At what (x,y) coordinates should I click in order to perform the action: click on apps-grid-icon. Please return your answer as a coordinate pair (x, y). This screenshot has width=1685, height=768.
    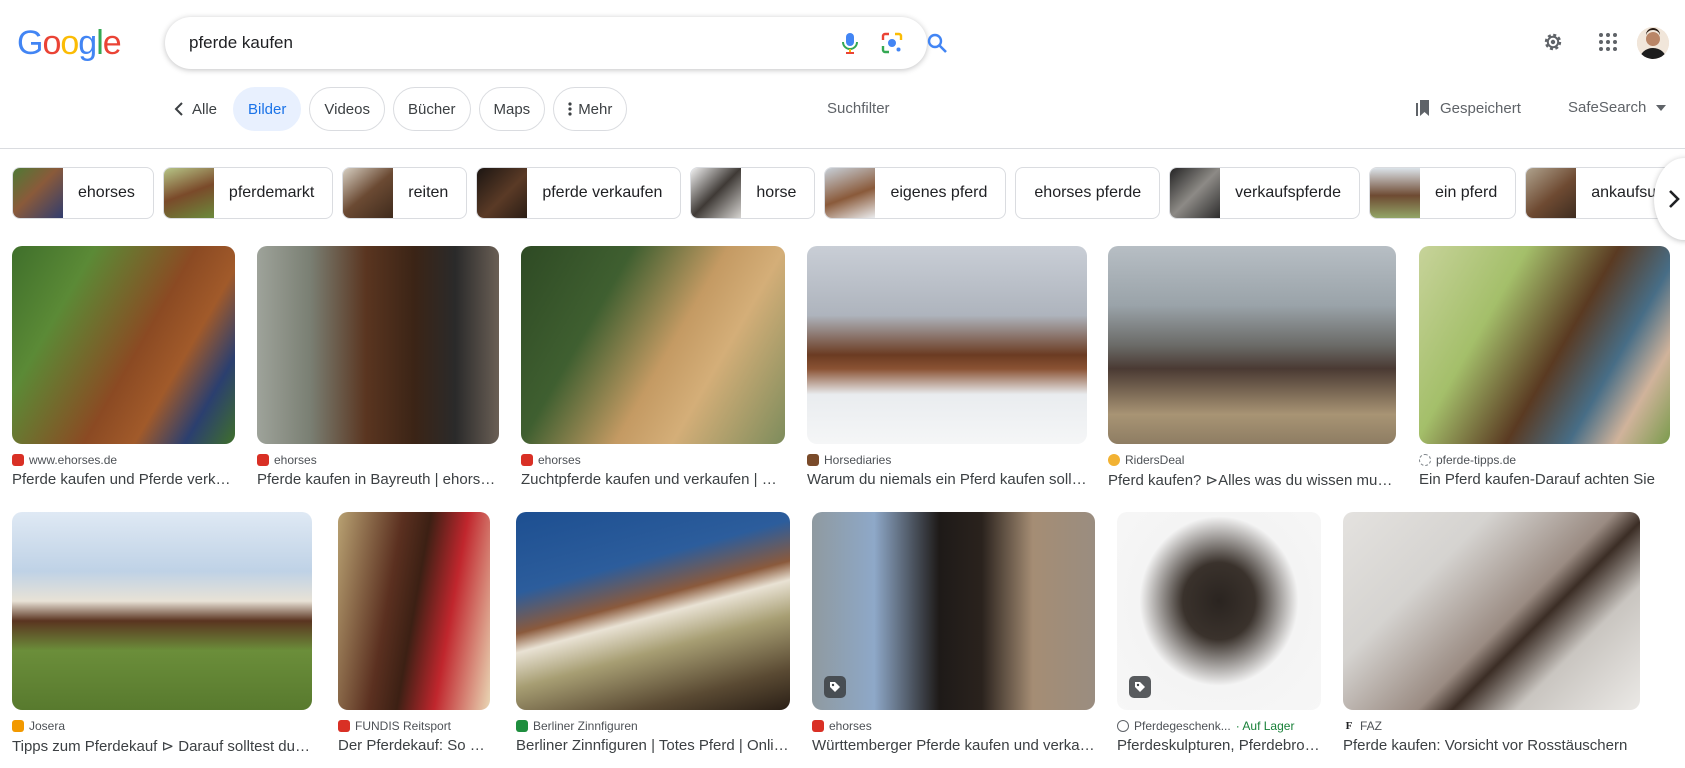
    Looking at the image, I should click on (1608, 42).